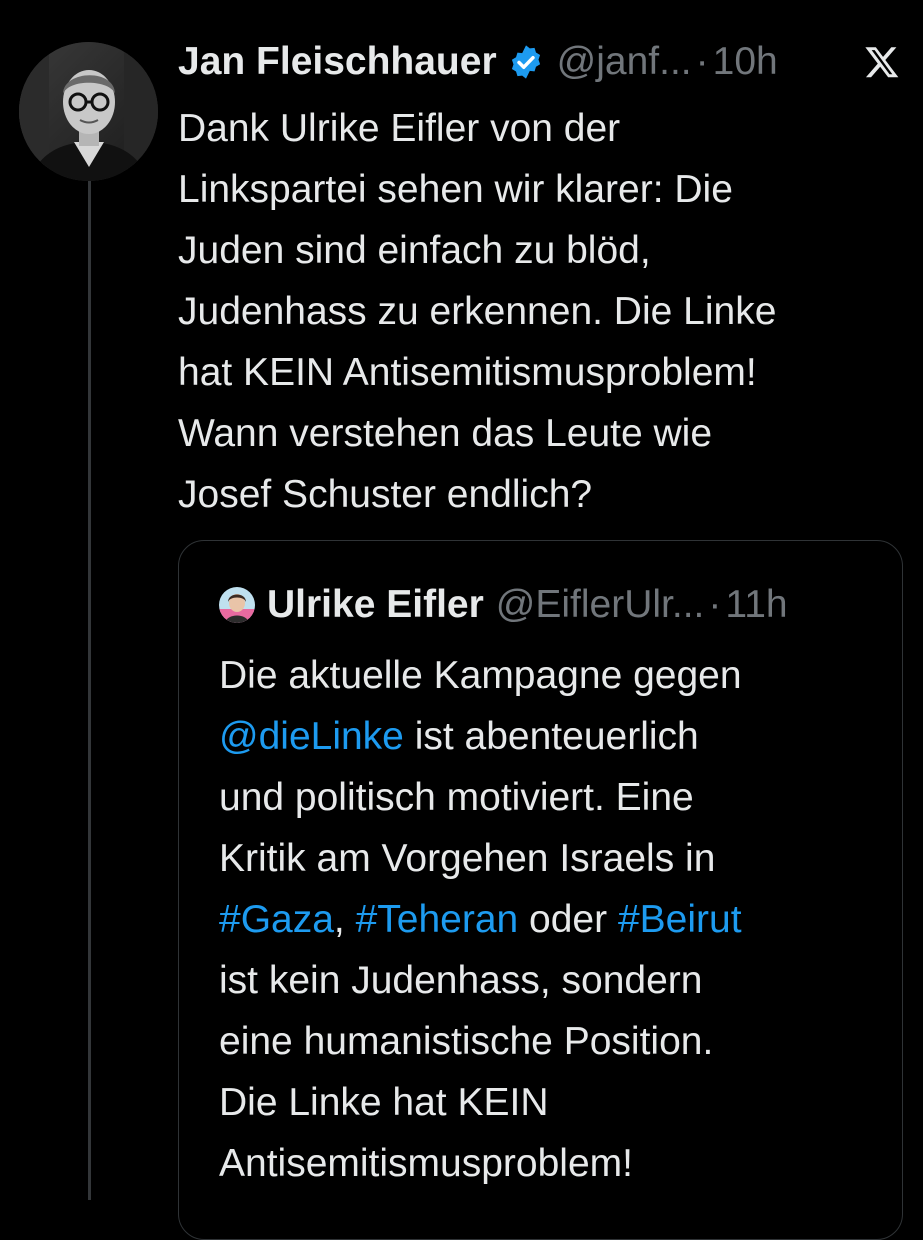 The height and width of the screenshot is (1240, 923). What do you see at coordinates (466, 1041) in the screenshot?
I see `quote-text-line: eine humanistische Position.` at bounding box center [466, 1041].